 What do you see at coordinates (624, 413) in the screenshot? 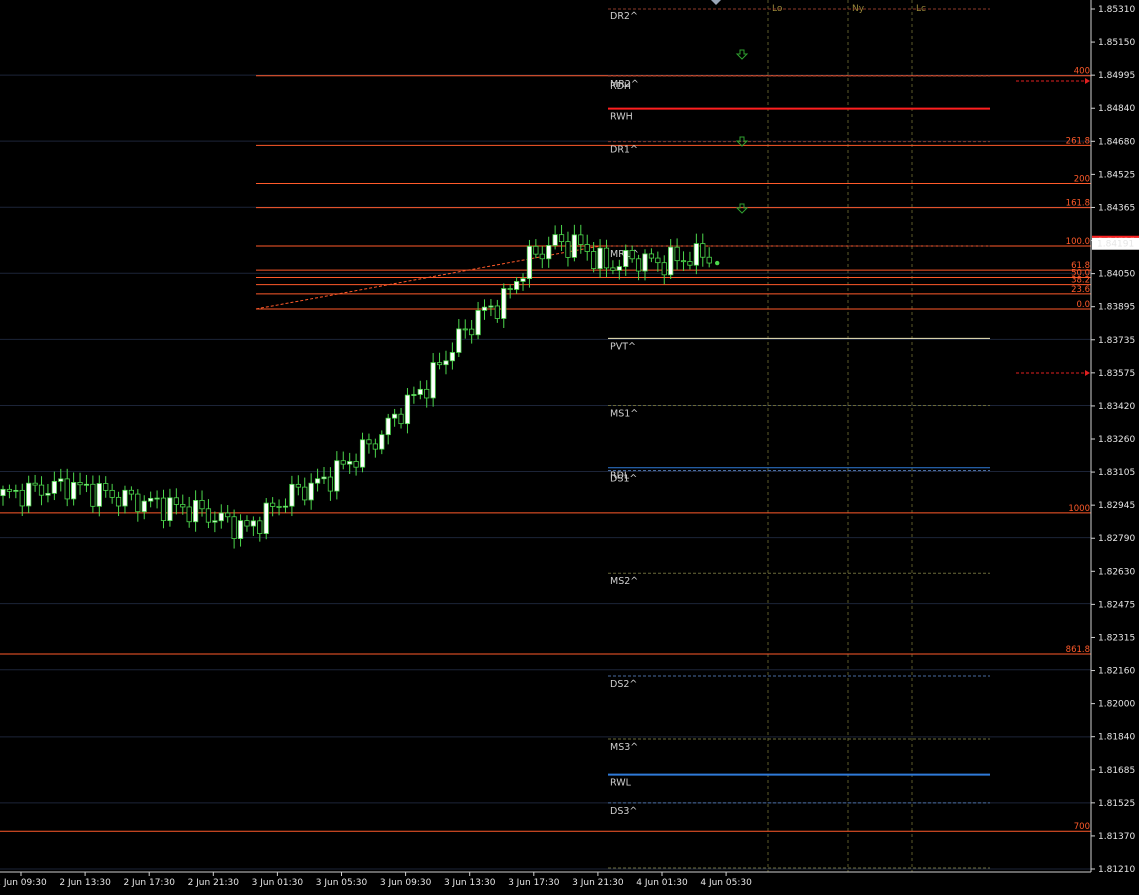
I see `pivot-label: MS1^` at bounding box center [624, 413].